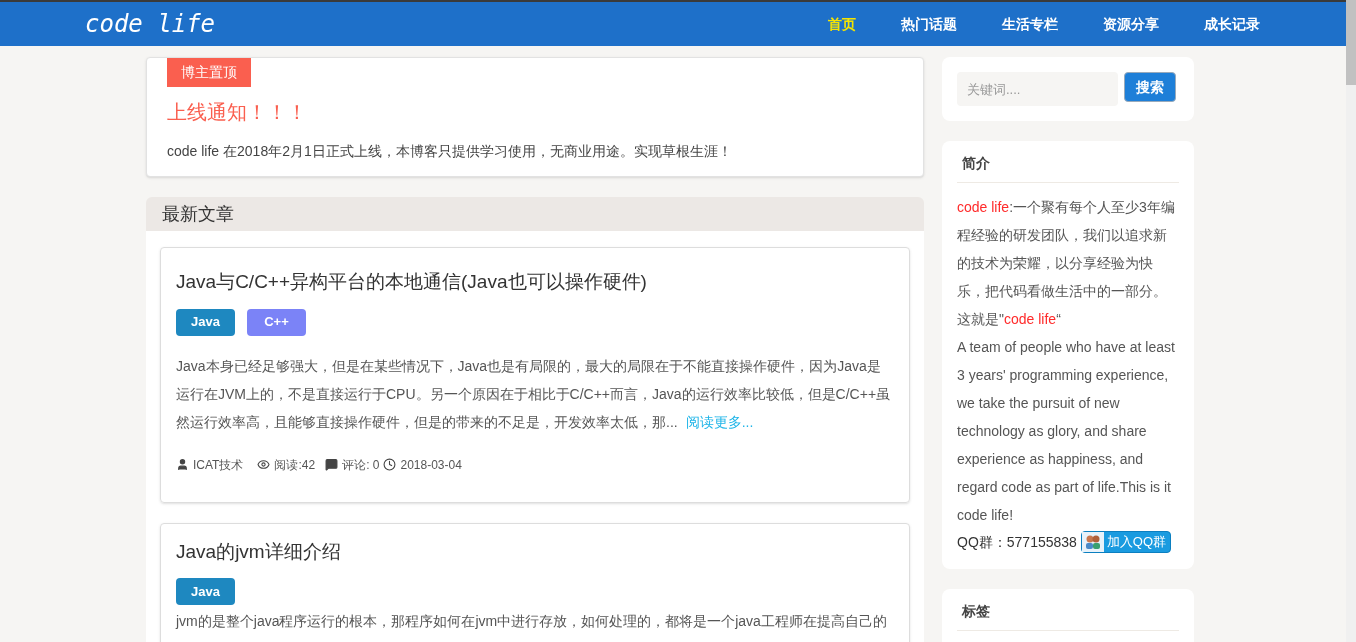  What do you see at coordinates (218, 464) in the screenshot?
I see `author-name: ICAT技术` at bounding box center [218, 464].